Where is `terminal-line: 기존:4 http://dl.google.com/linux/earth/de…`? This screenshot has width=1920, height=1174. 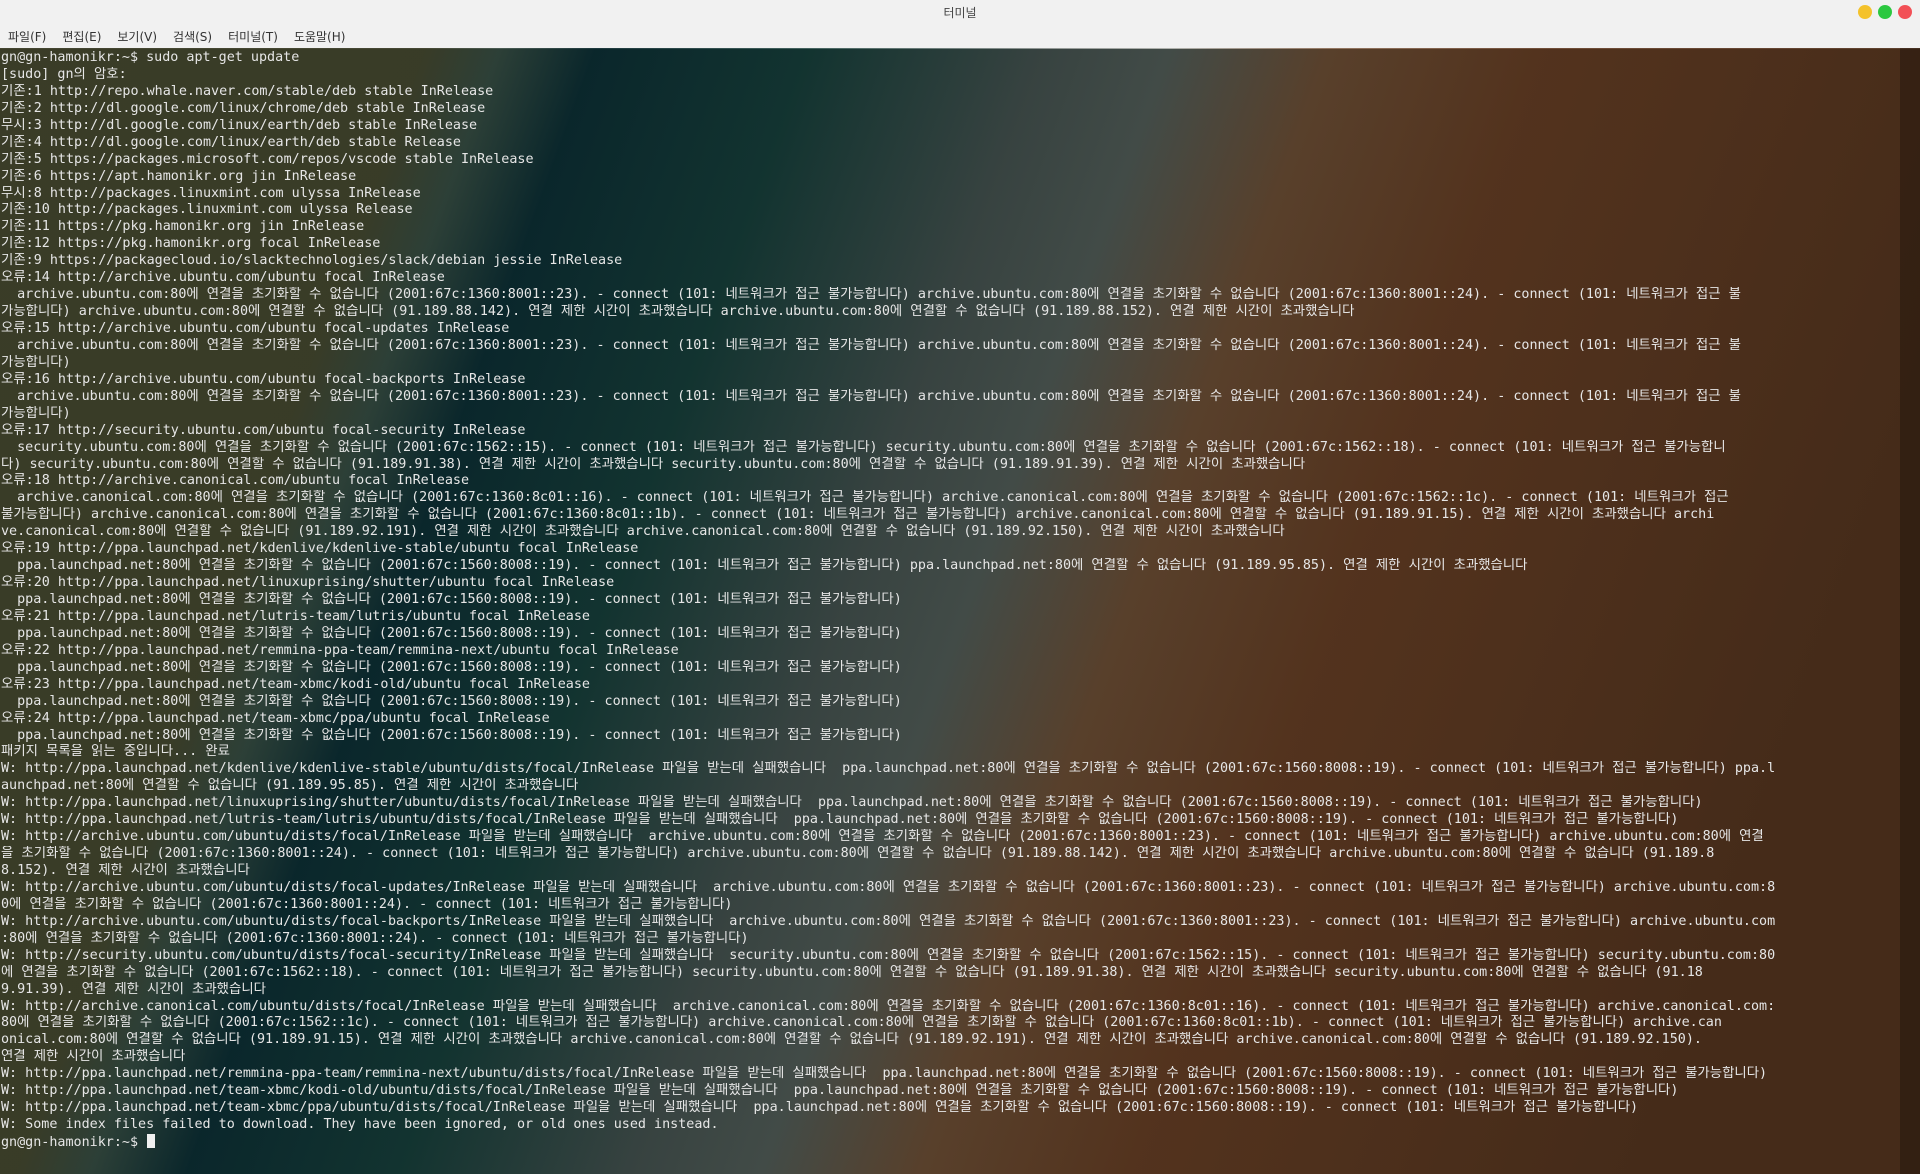
terminal-line: 기존:4 http://dl.google.com/linux/earth/de… is located at coordinates (231, 142).